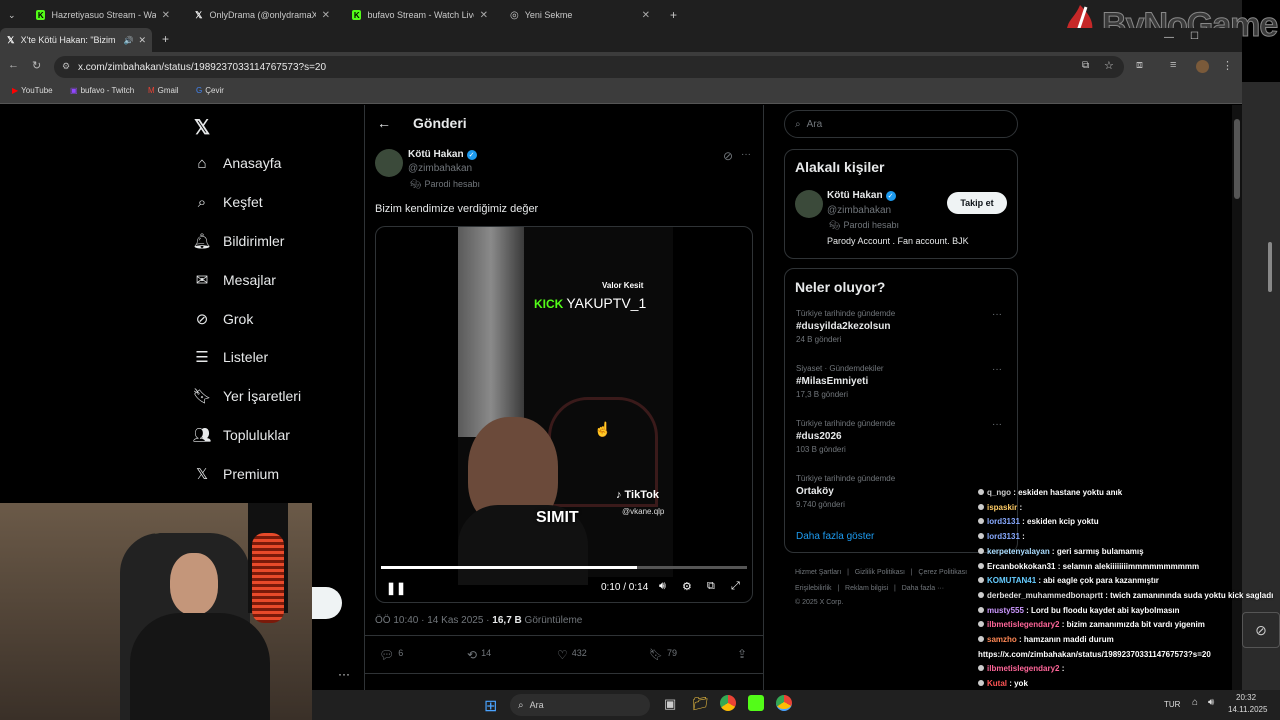 Image resolution: width=1280 pixels, height=720 pixels. Describe the element at coordinates (238, 241) in the screenshot. I see `nav-notifications: 🔔︎ Bildirimler` at that location.